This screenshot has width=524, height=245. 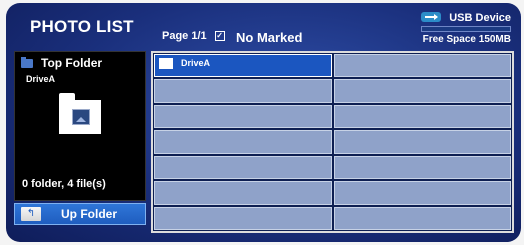 I want to click on page-info: Page 1/1 ✓, so click(x=195, y=36).